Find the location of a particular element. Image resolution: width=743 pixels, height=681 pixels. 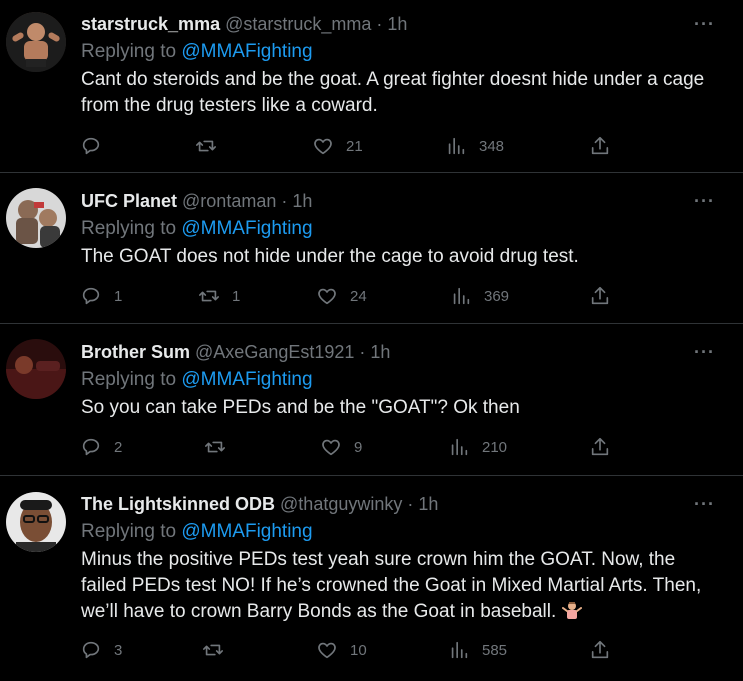

views-button: 210 is located at coordinates (477, 447).